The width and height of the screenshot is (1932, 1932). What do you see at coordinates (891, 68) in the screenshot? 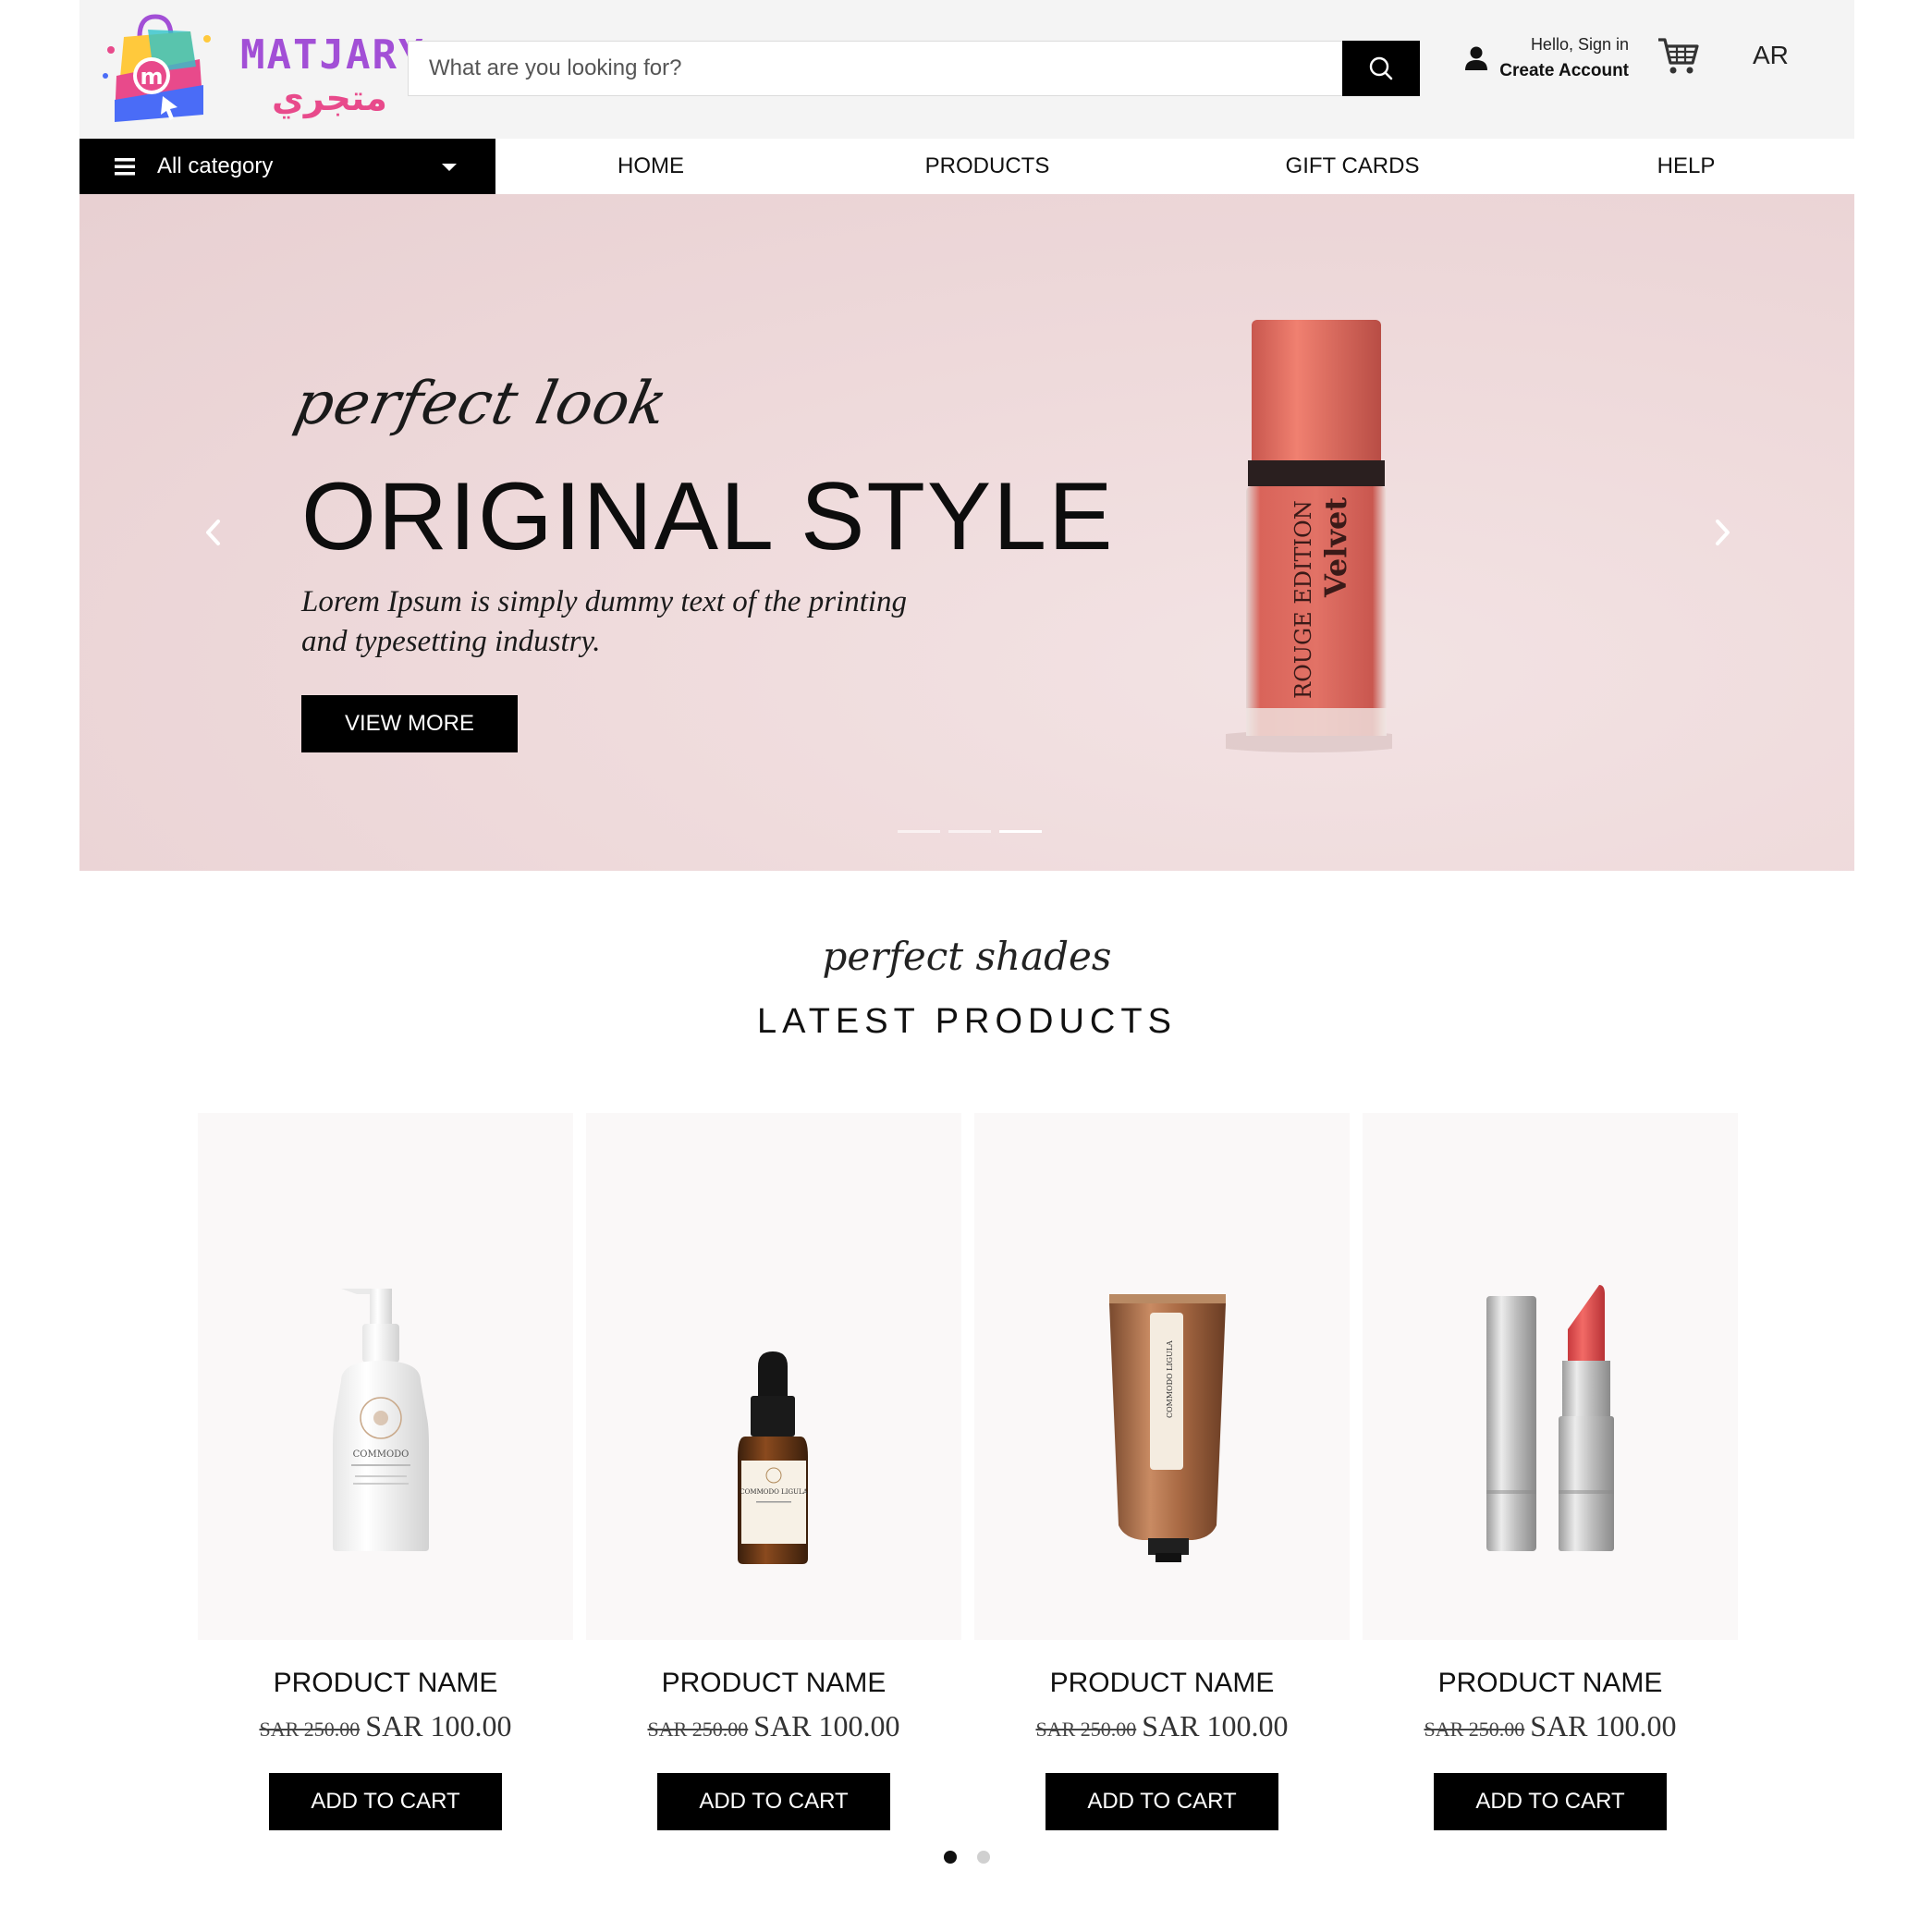
I see `search-input` at bounding box center [891, 68].